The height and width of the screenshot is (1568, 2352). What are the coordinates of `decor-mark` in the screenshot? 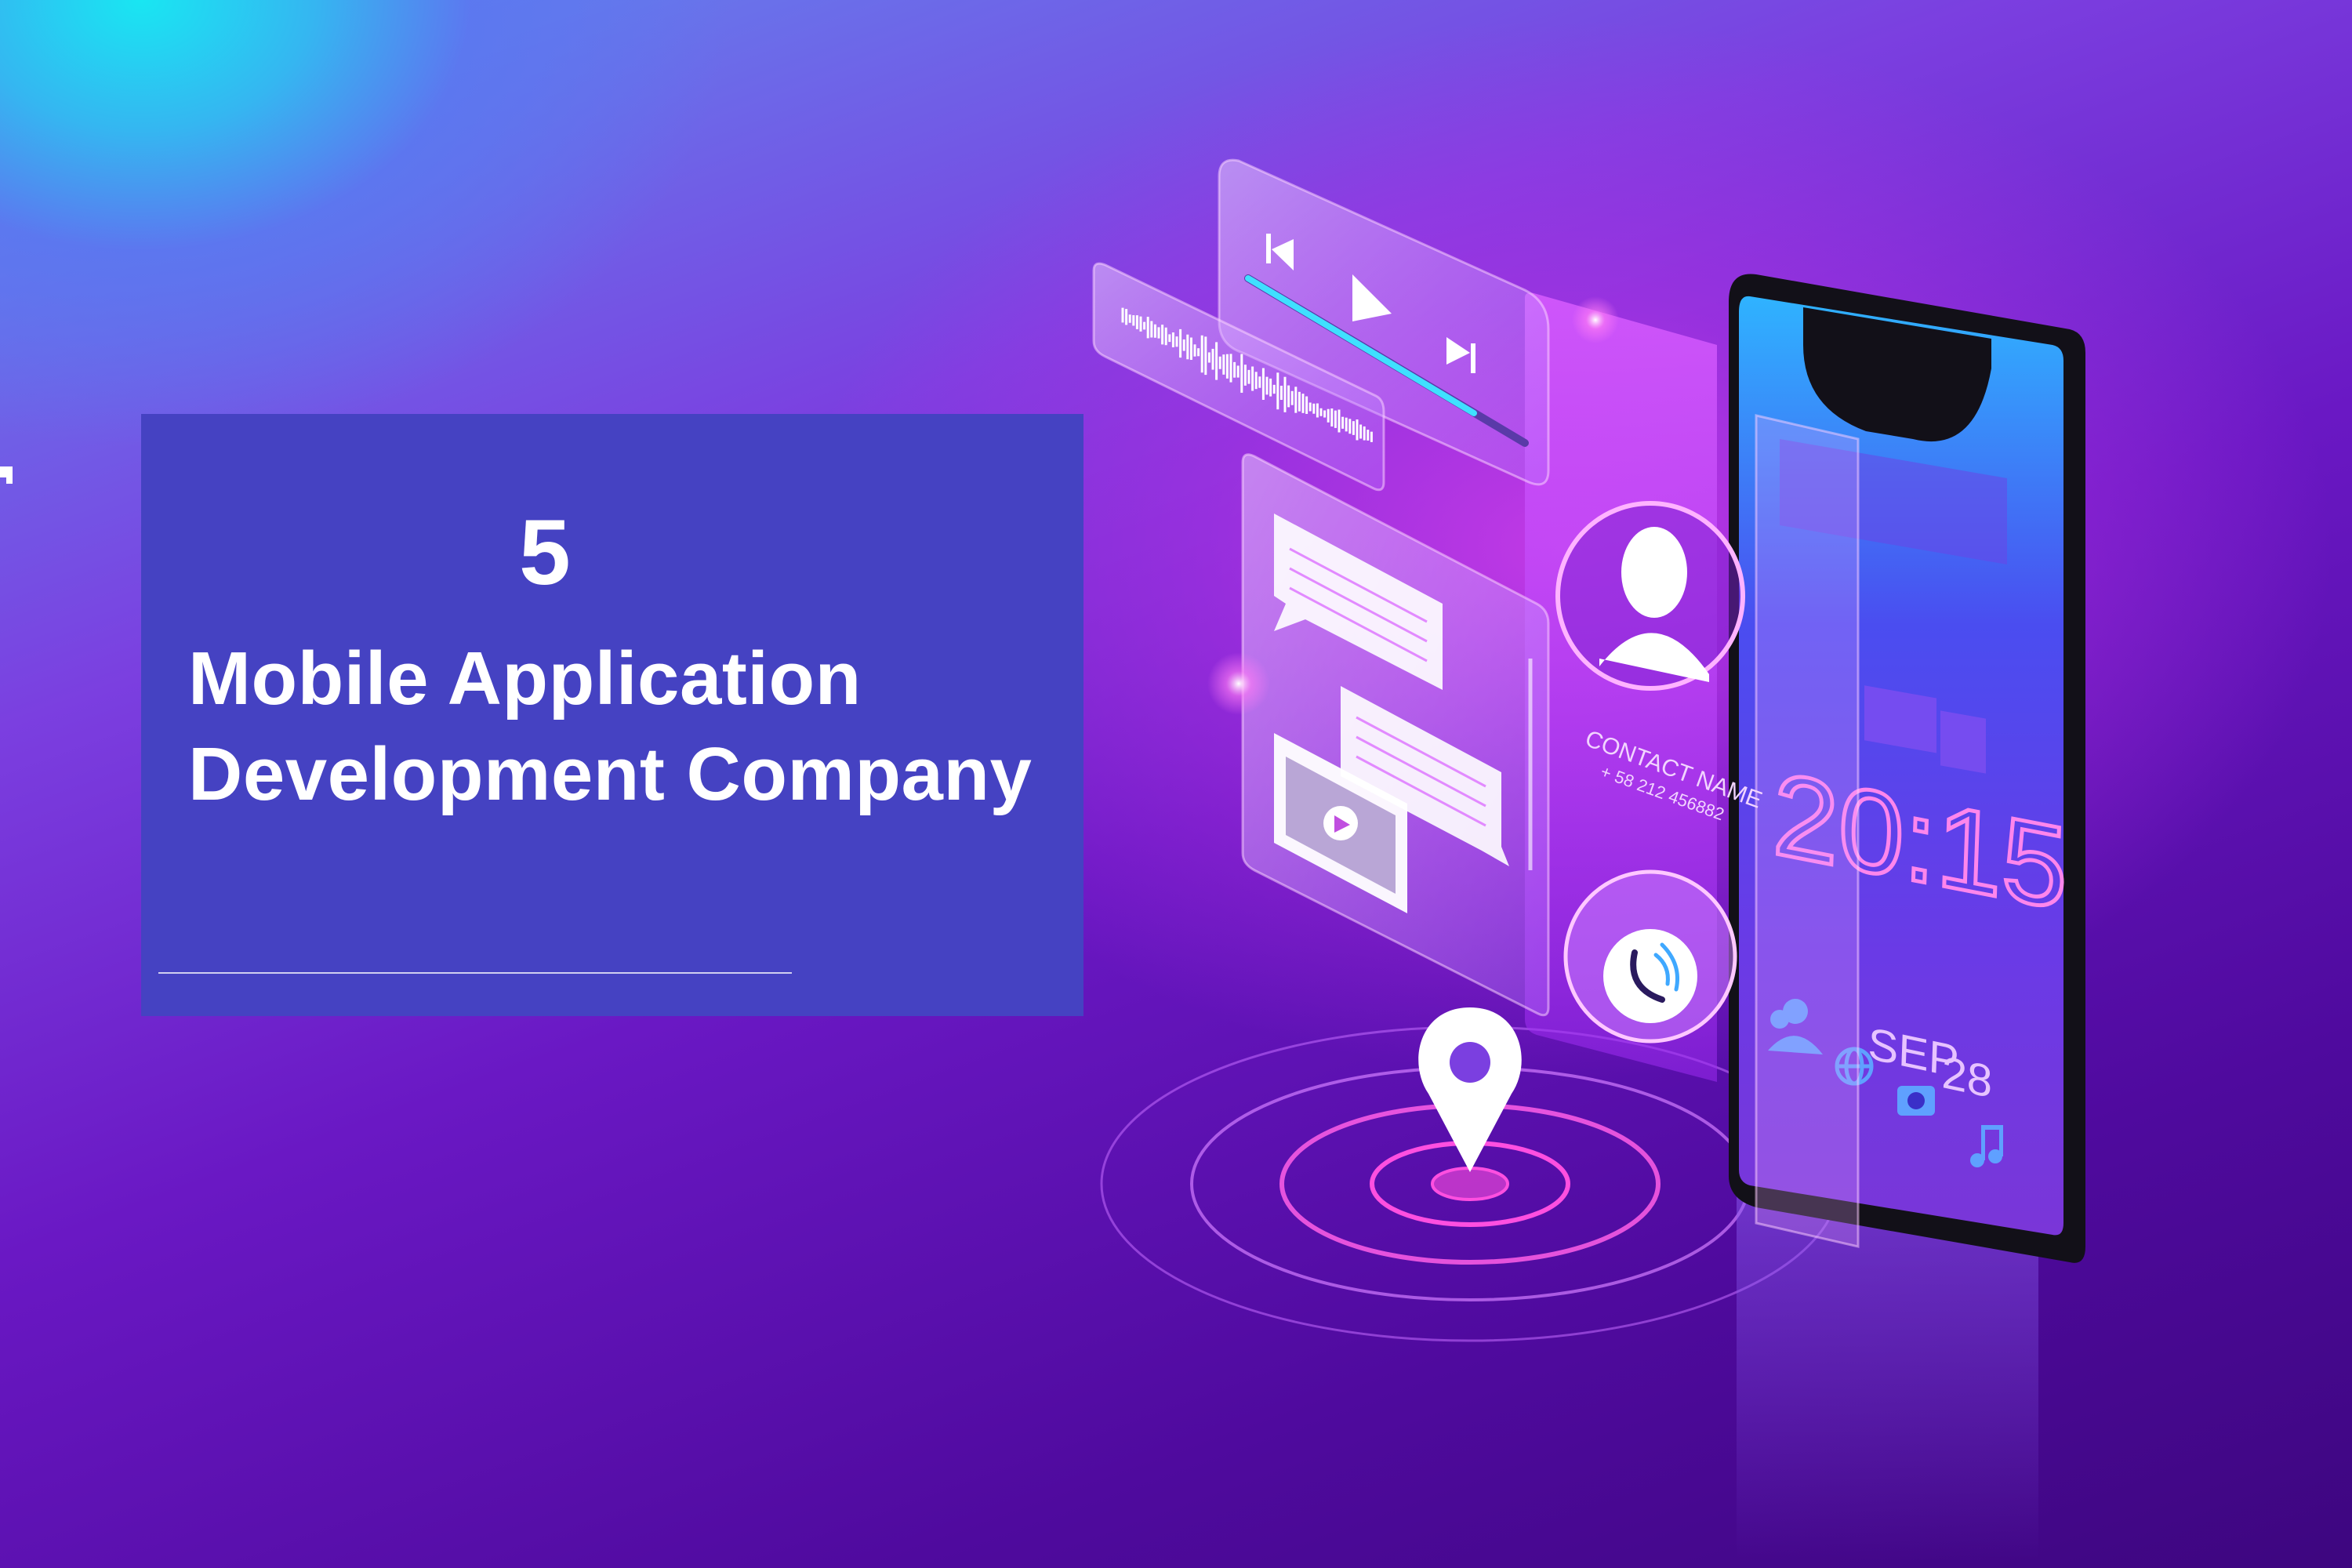 It's located at (9, 480).